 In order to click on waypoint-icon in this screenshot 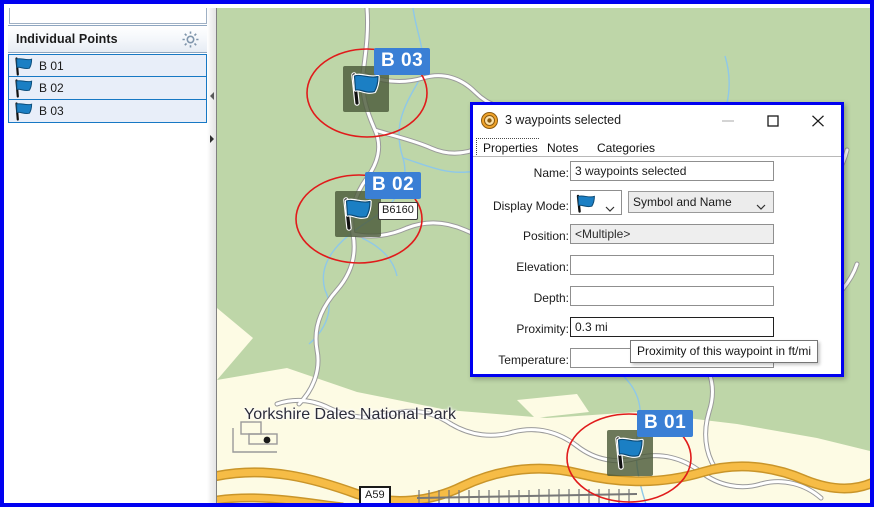, I will do `click(489, 120)`.